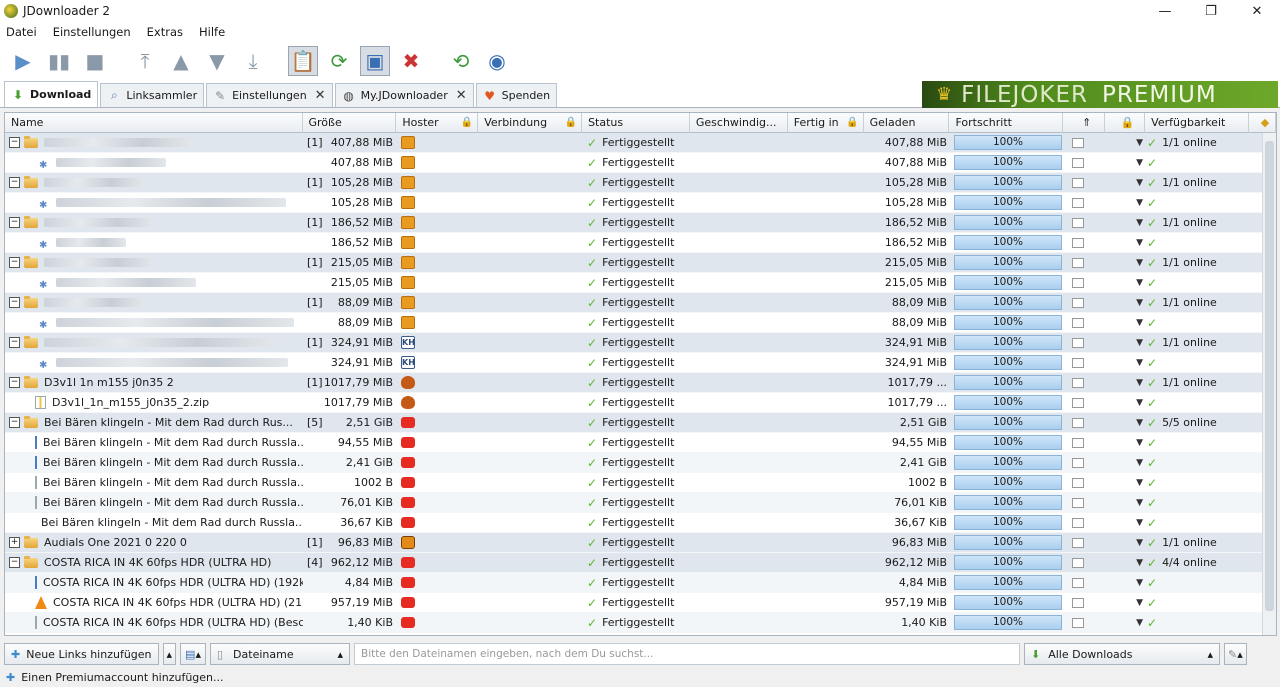  What do you see at coordinates (154, 123) in the screenshot?
I see `column-header-name: Name` at bounding box center [154, 123].